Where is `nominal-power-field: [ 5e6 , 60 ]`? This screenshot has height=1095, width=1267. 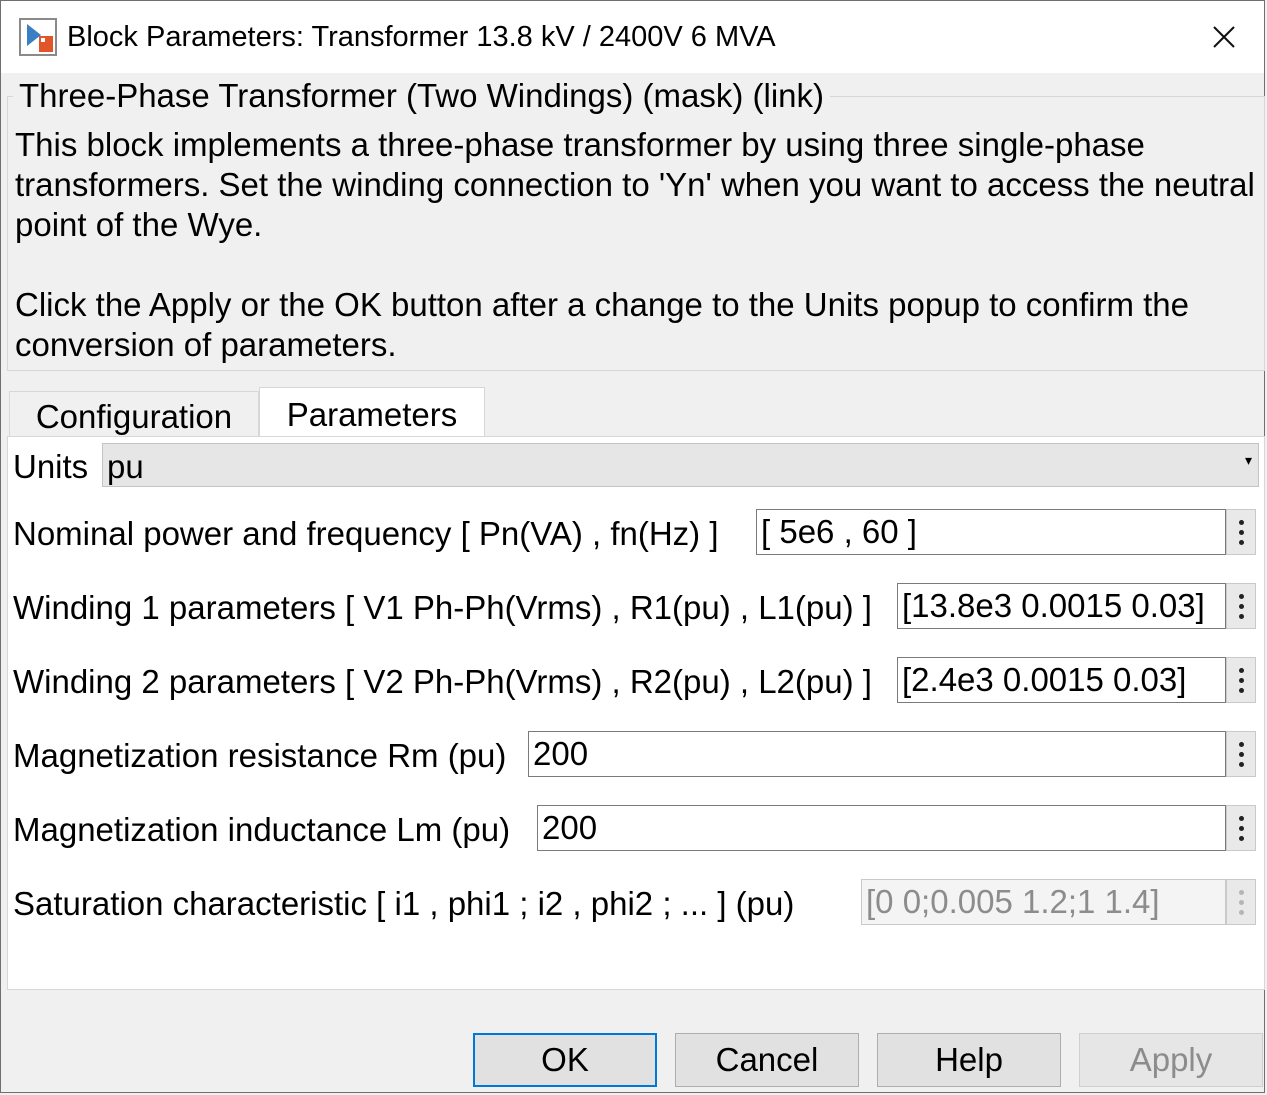
nominal-power-field: [ 5e6 , 60 ] is located at coordinates (991, 532).